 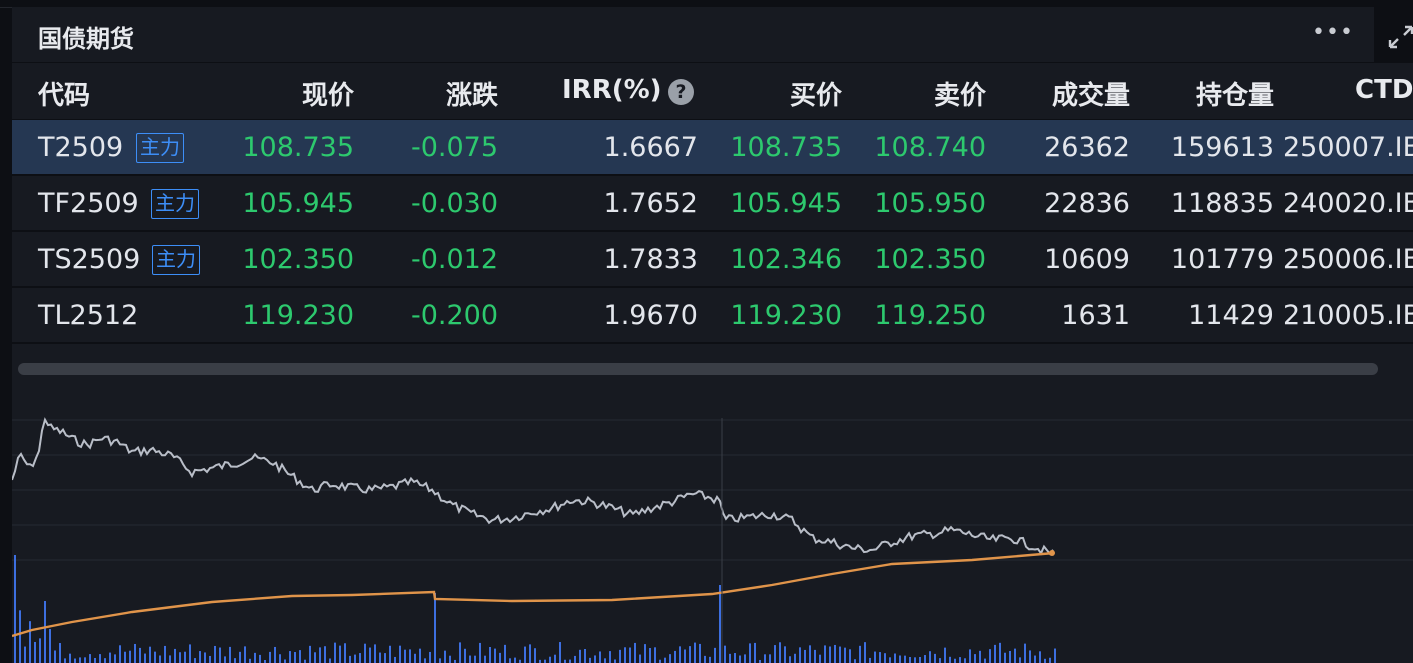 What do you see at coordinates (650, 259) in the screenshot?
I see `row-irr: 1.7833` at bounding box center [650, 259].